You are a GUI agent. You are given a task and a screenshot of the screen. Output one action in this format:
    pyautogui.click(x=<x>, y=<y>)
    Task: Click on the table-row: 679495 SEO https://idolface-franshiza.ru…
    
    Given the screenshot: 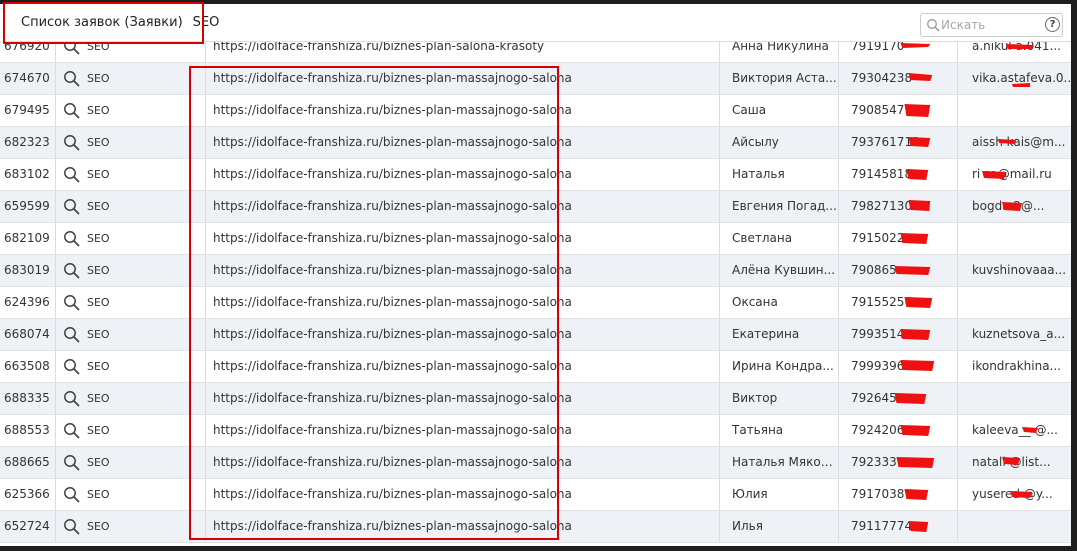 What is the action you would take?
    pyautogui.click(x=535, y=111)
    